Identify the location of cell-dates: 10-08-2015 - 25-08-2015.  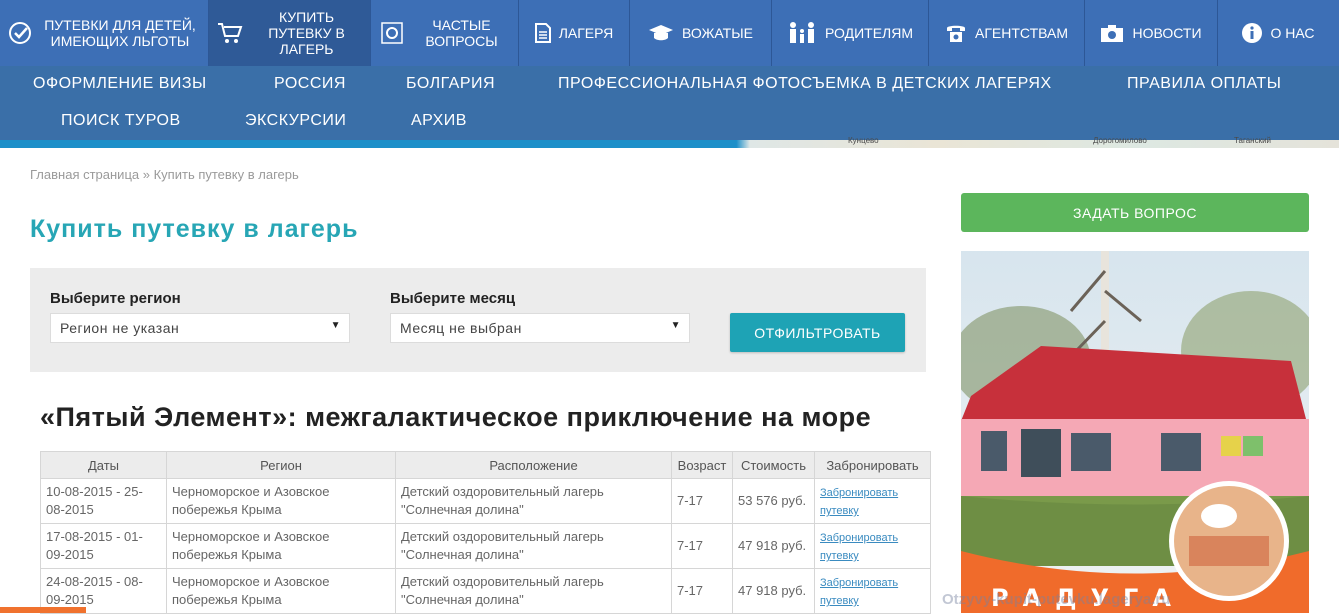
(103, 501).